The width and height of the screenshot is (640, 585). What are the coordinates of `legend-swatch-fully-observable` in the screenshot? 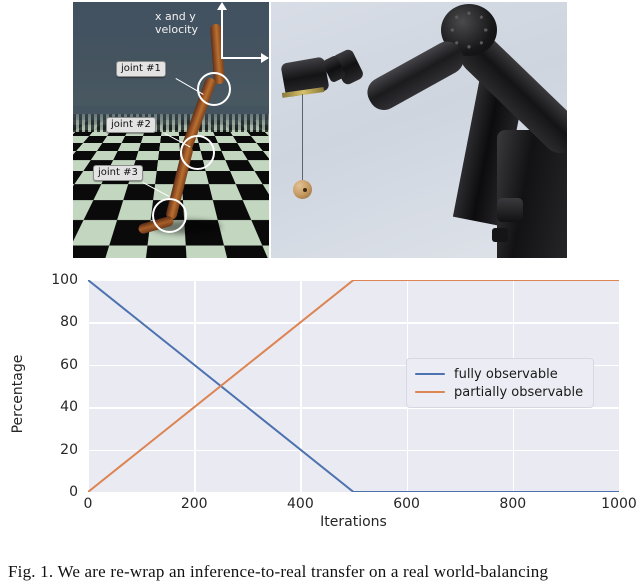 It's located at (430, 374).